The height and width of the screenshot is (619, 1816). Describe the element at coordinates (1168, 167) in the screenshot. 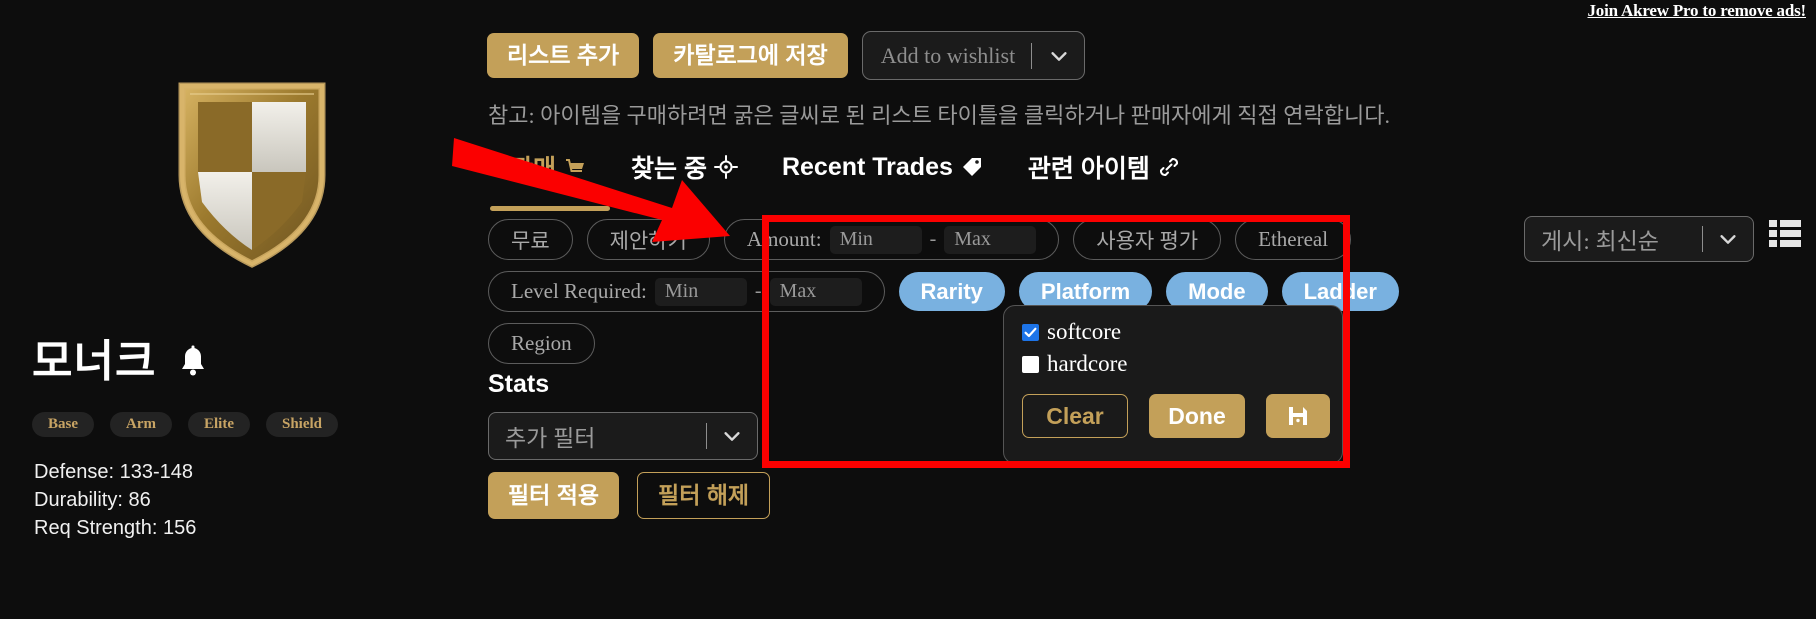

I see `link-icon` at that location.